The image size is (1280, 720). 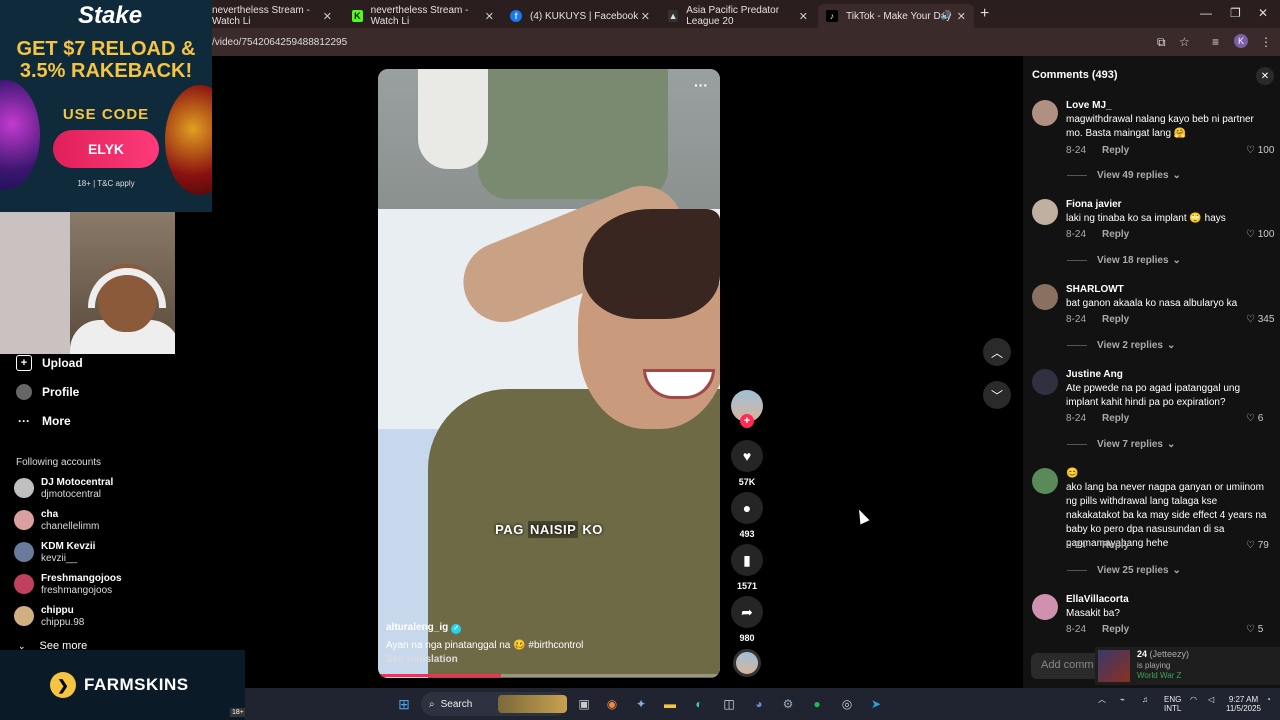 What do you see at coordinates (747, 663) in the screenshot?
I see `music-disc-icon` at bounding box center [747, 663].